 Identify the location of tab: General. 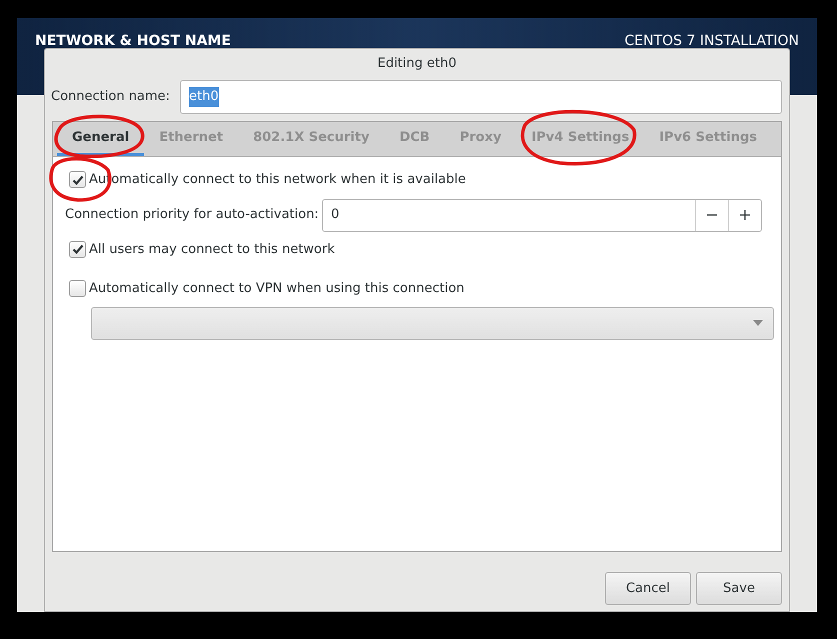
(100, 139).